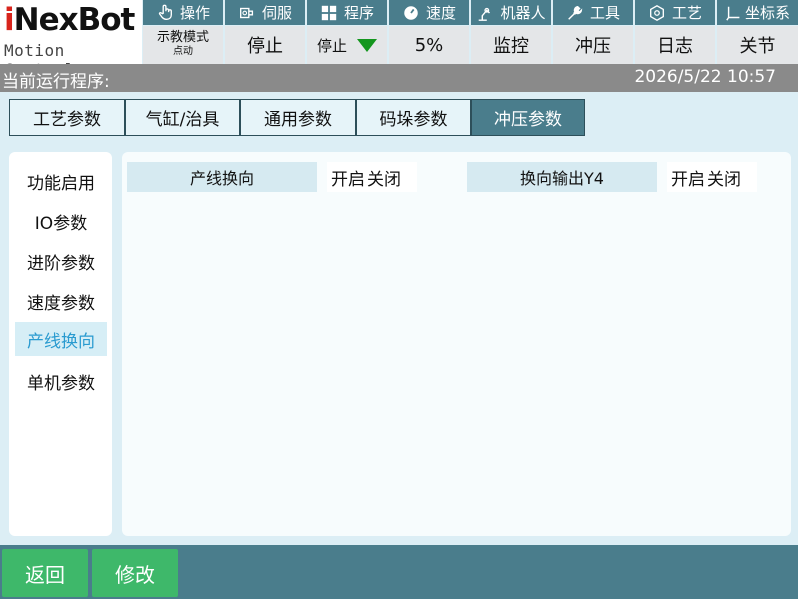 This screenshot has width=798, height=599. What do you see at coordinates (523, 13) in the screenshot?
I see `nav-label: 机器人` at bounding box center [523, 13].